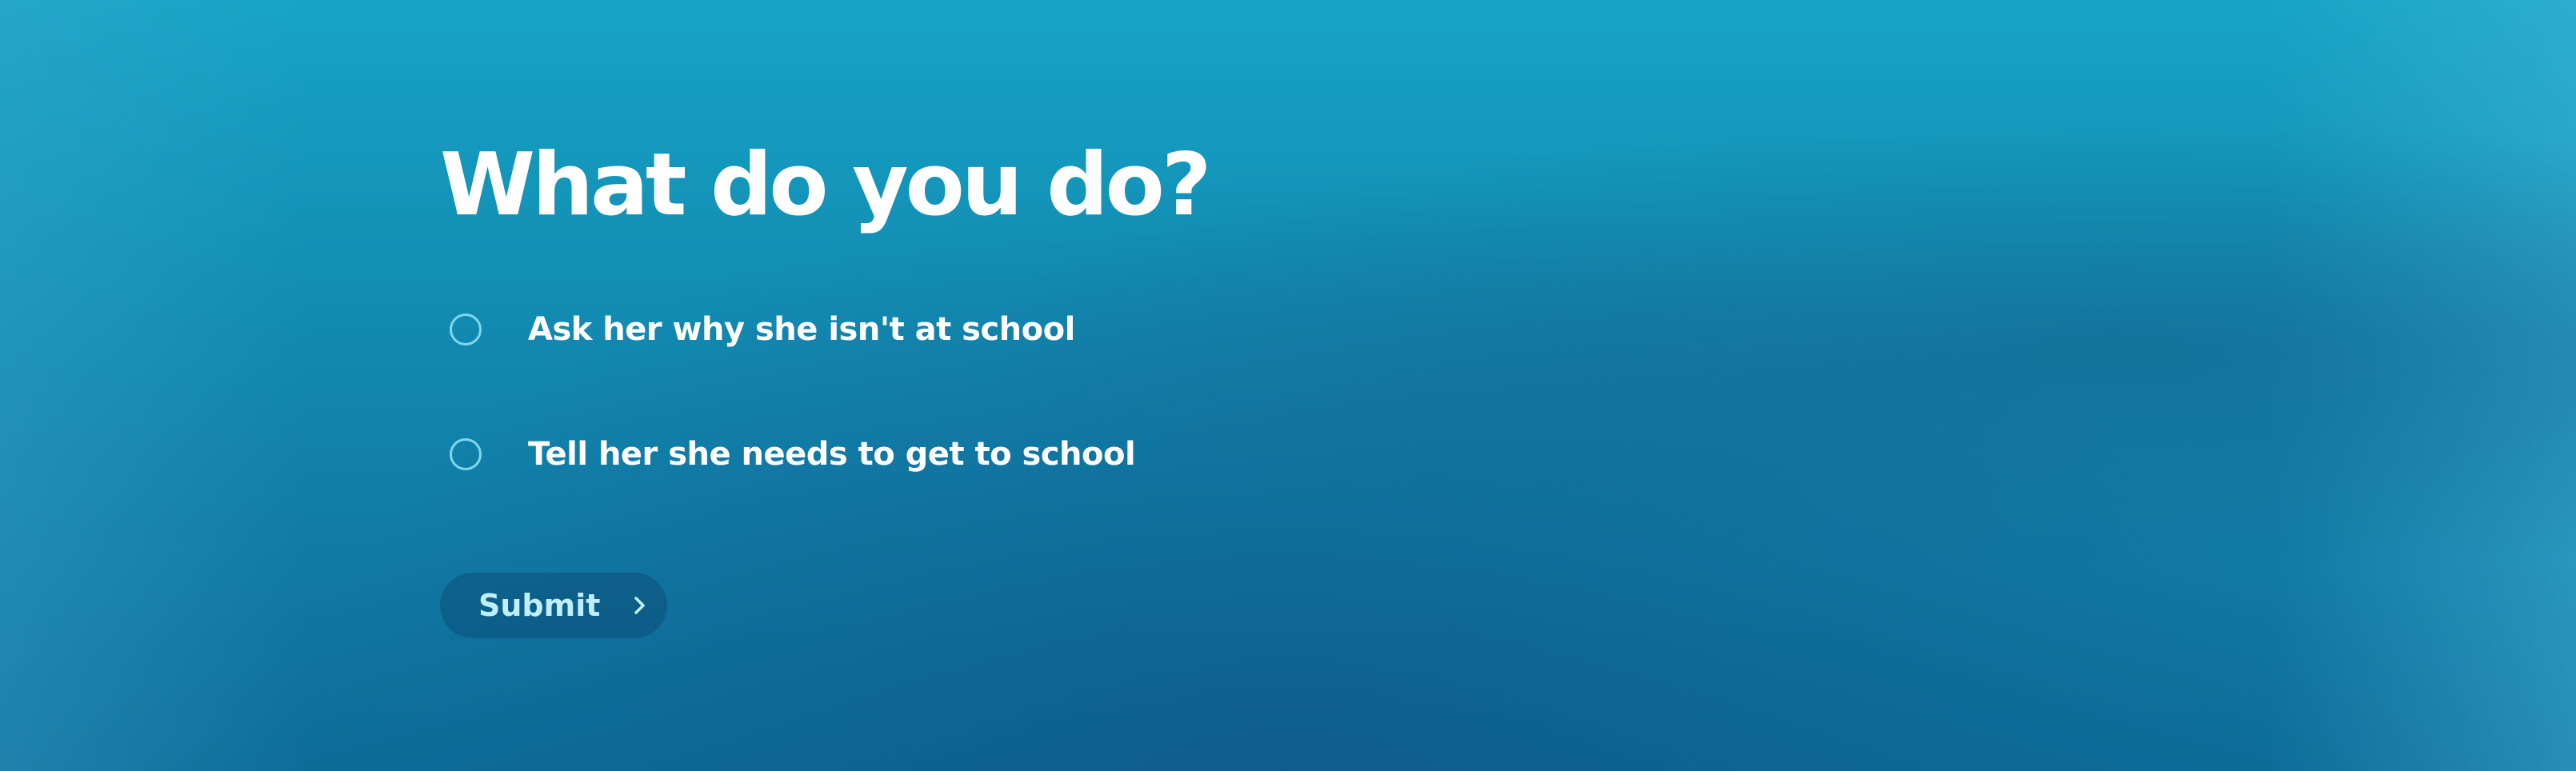 This screenshot has width=2576, height=771. What do you see at coordinates (640, 605) in the screenshot?
I see `chevron-right-icon` at bounding box center [640, 605].